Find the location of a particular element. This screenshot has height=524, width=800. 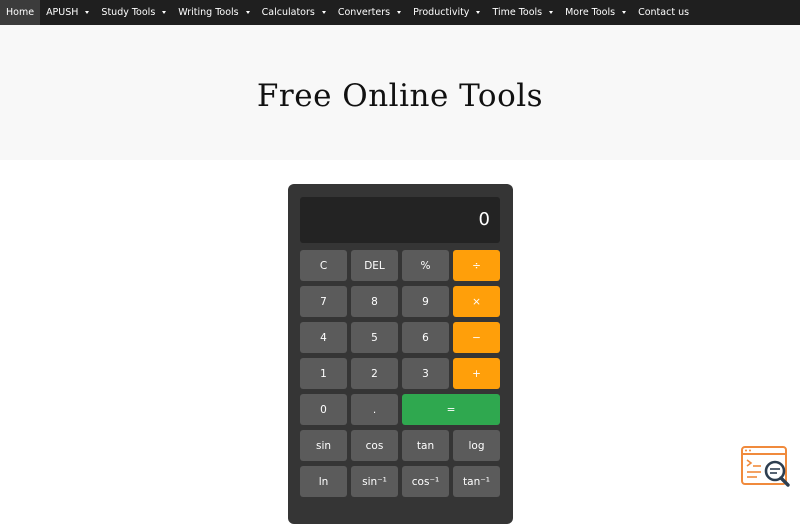

nav-item-study-tools: Study Tools is located at coordinates (133, 12).